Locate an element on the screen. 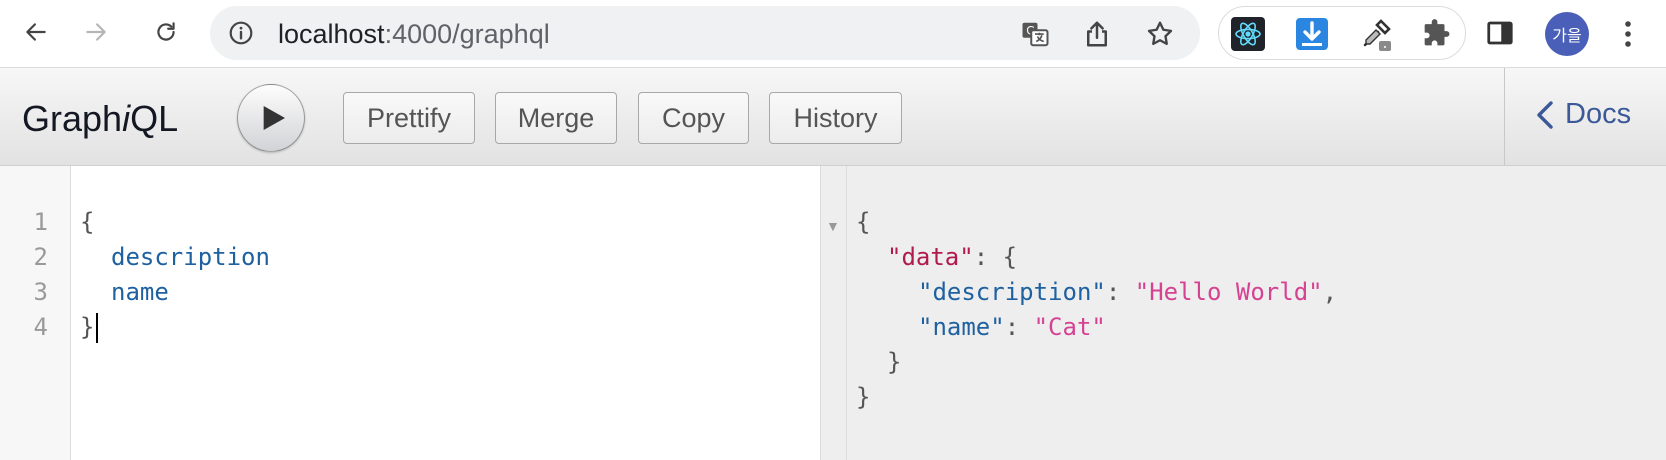 This screenshot has height=460, width=1666. line-number-gutter: 1 2 3 4 is located at coordinates (35, 313).